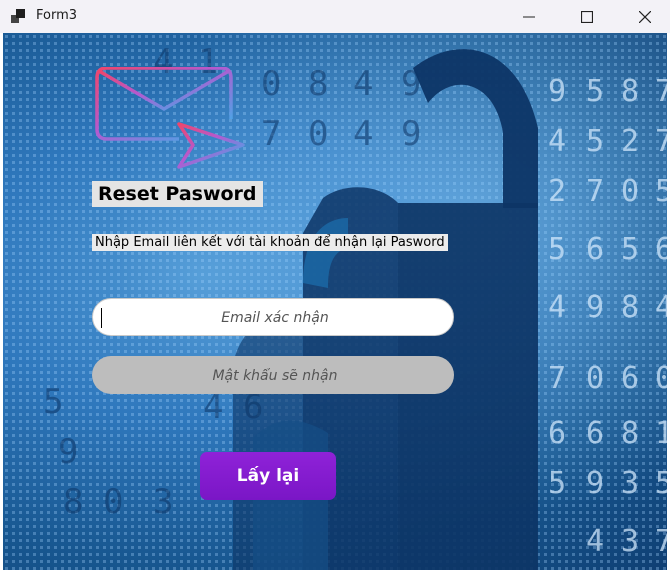  I want to click on svg-text: 1, so click(661, 433).